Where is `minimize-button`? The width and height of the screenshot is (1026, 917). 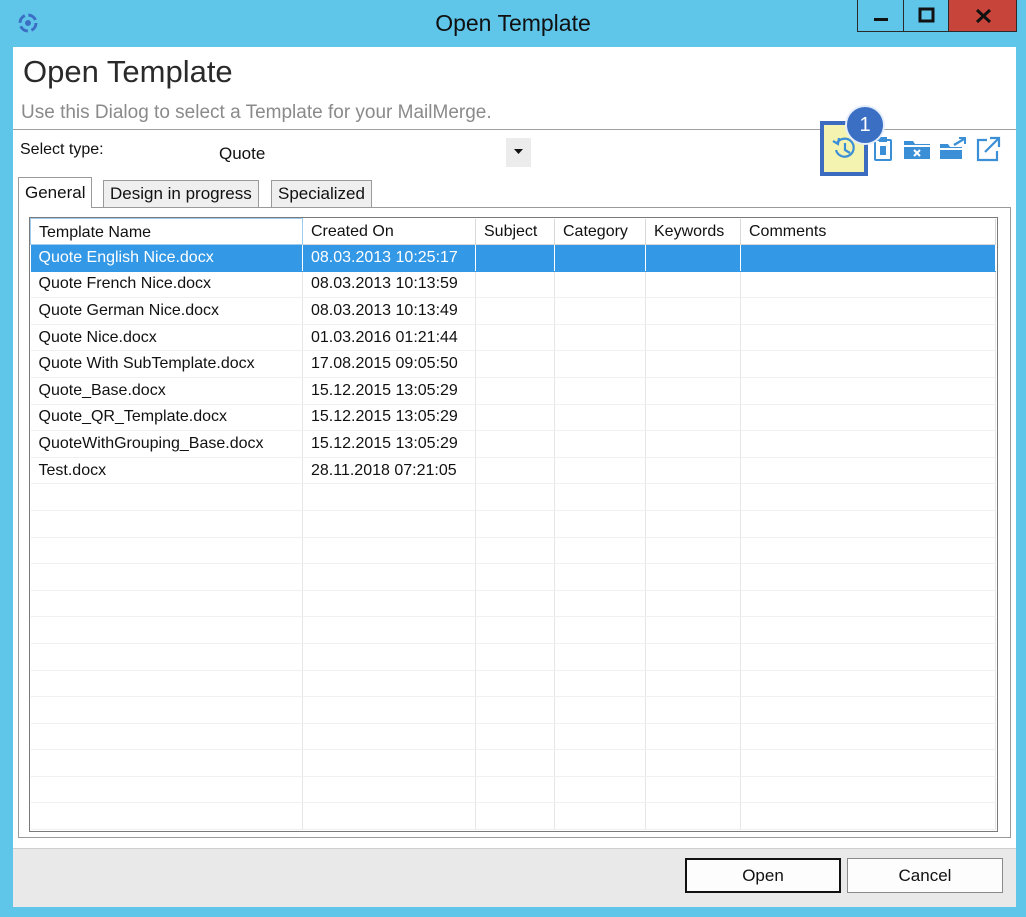 minimize-button is located at coordinates (880, 16).